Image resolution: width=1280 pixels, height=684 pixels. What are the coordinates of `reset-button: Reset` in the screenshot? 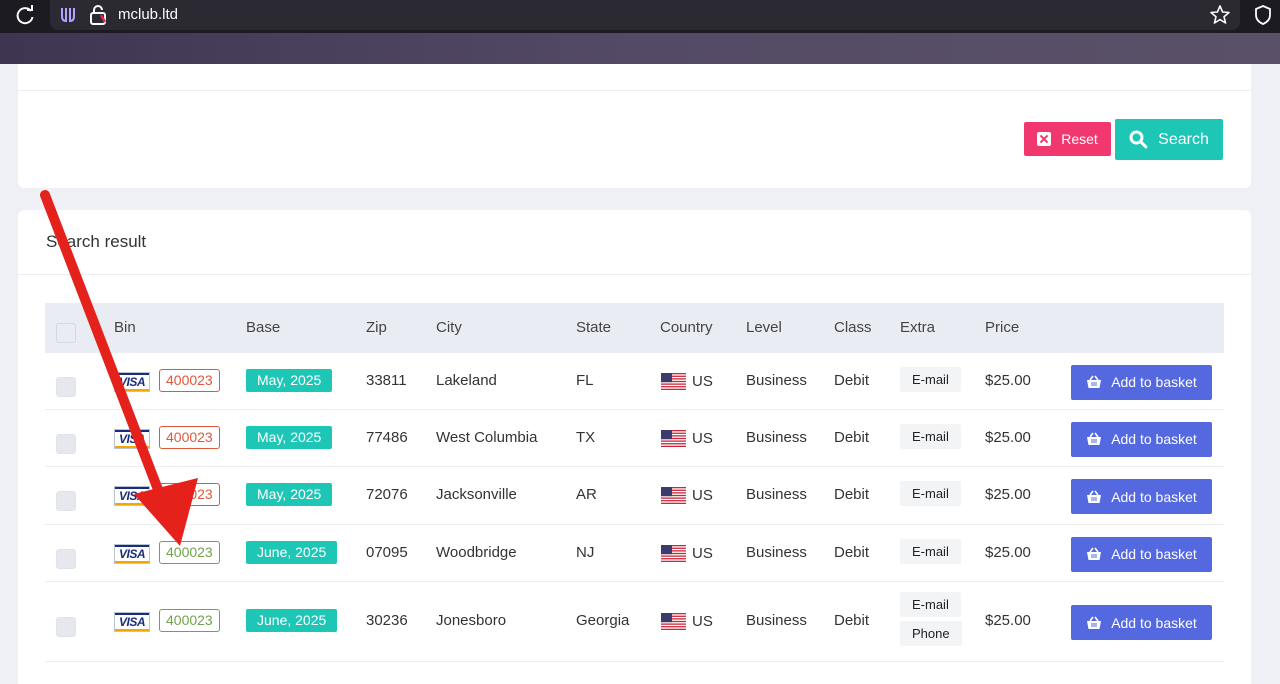 It's located at (1067, 139).